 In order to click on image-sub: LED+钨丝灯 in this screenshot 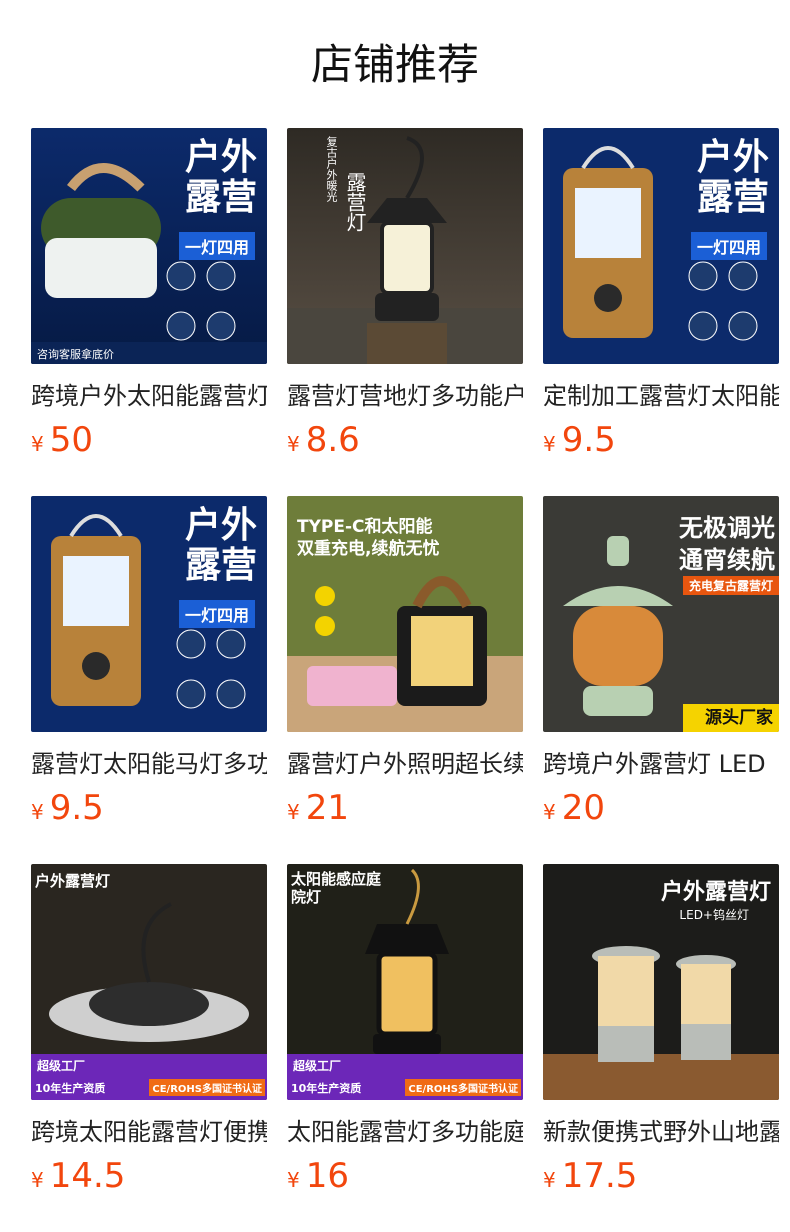, I will do `click(714, 915)`.